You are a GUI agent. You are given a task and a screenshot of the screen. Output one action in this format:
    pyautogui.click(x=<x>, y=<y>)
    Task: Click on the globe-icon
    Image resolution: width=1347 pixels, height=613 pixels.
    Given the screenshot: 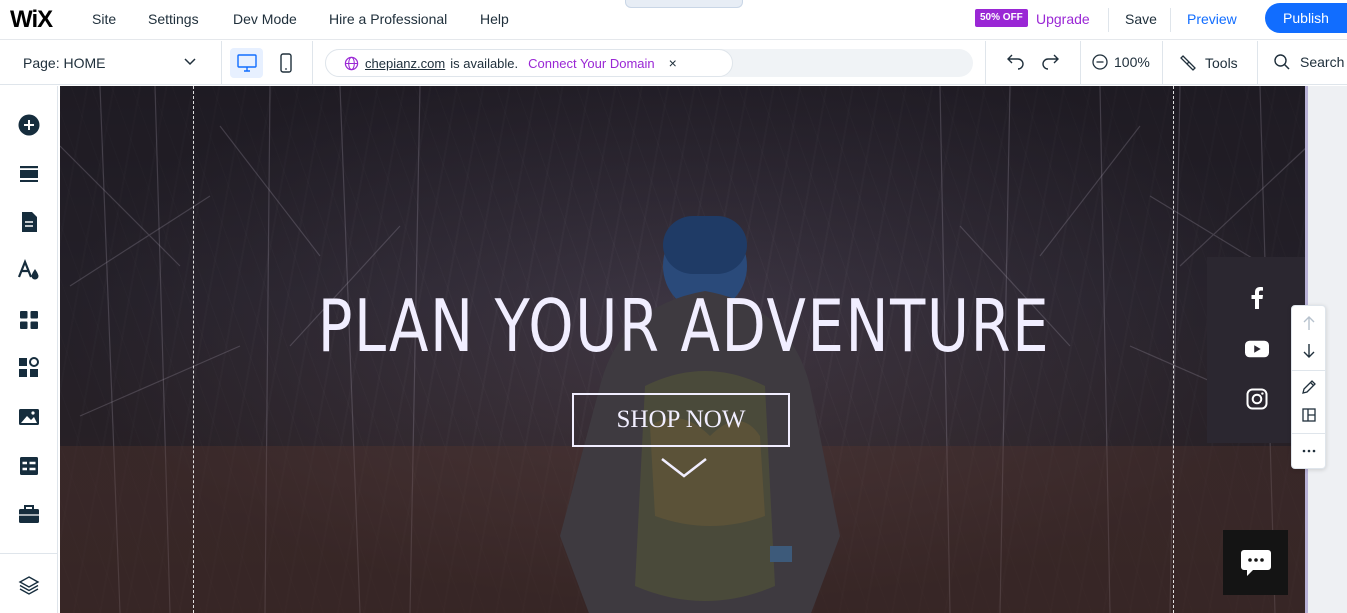 What is the action you would take?
    pyautogui.click(x=351, y=63)
    